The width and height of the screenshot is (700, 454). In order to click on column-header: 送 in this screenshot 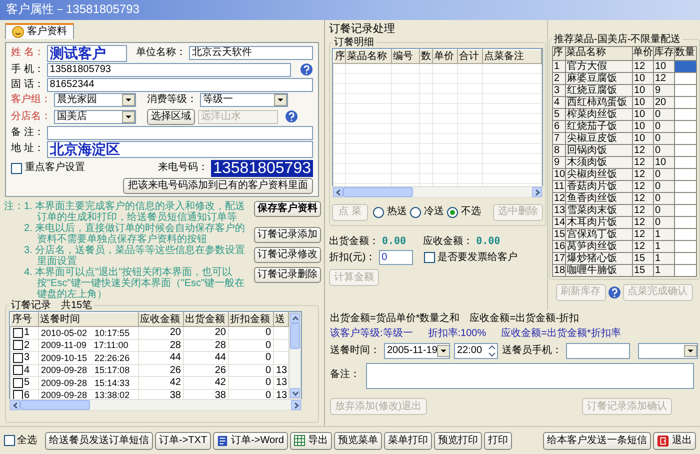, I will do `click(281, 319)`.